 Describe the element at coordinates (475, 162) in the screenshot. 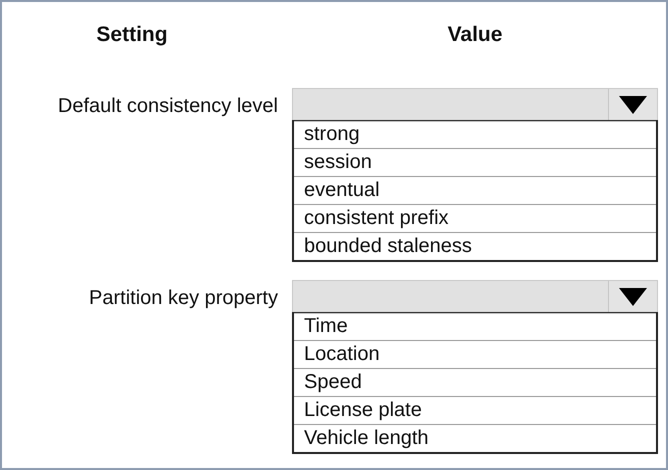

I see `dropdown-option: session` at that location.